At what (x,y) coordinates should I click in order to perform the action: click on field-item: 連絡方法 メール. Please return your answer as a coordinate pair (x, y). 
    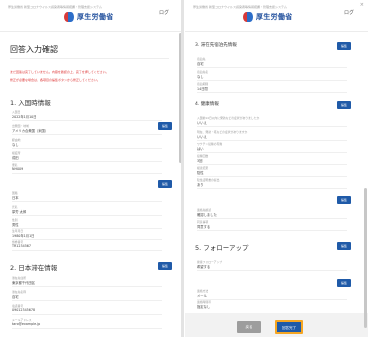
    Looking at the image, I should click on (272, 294).